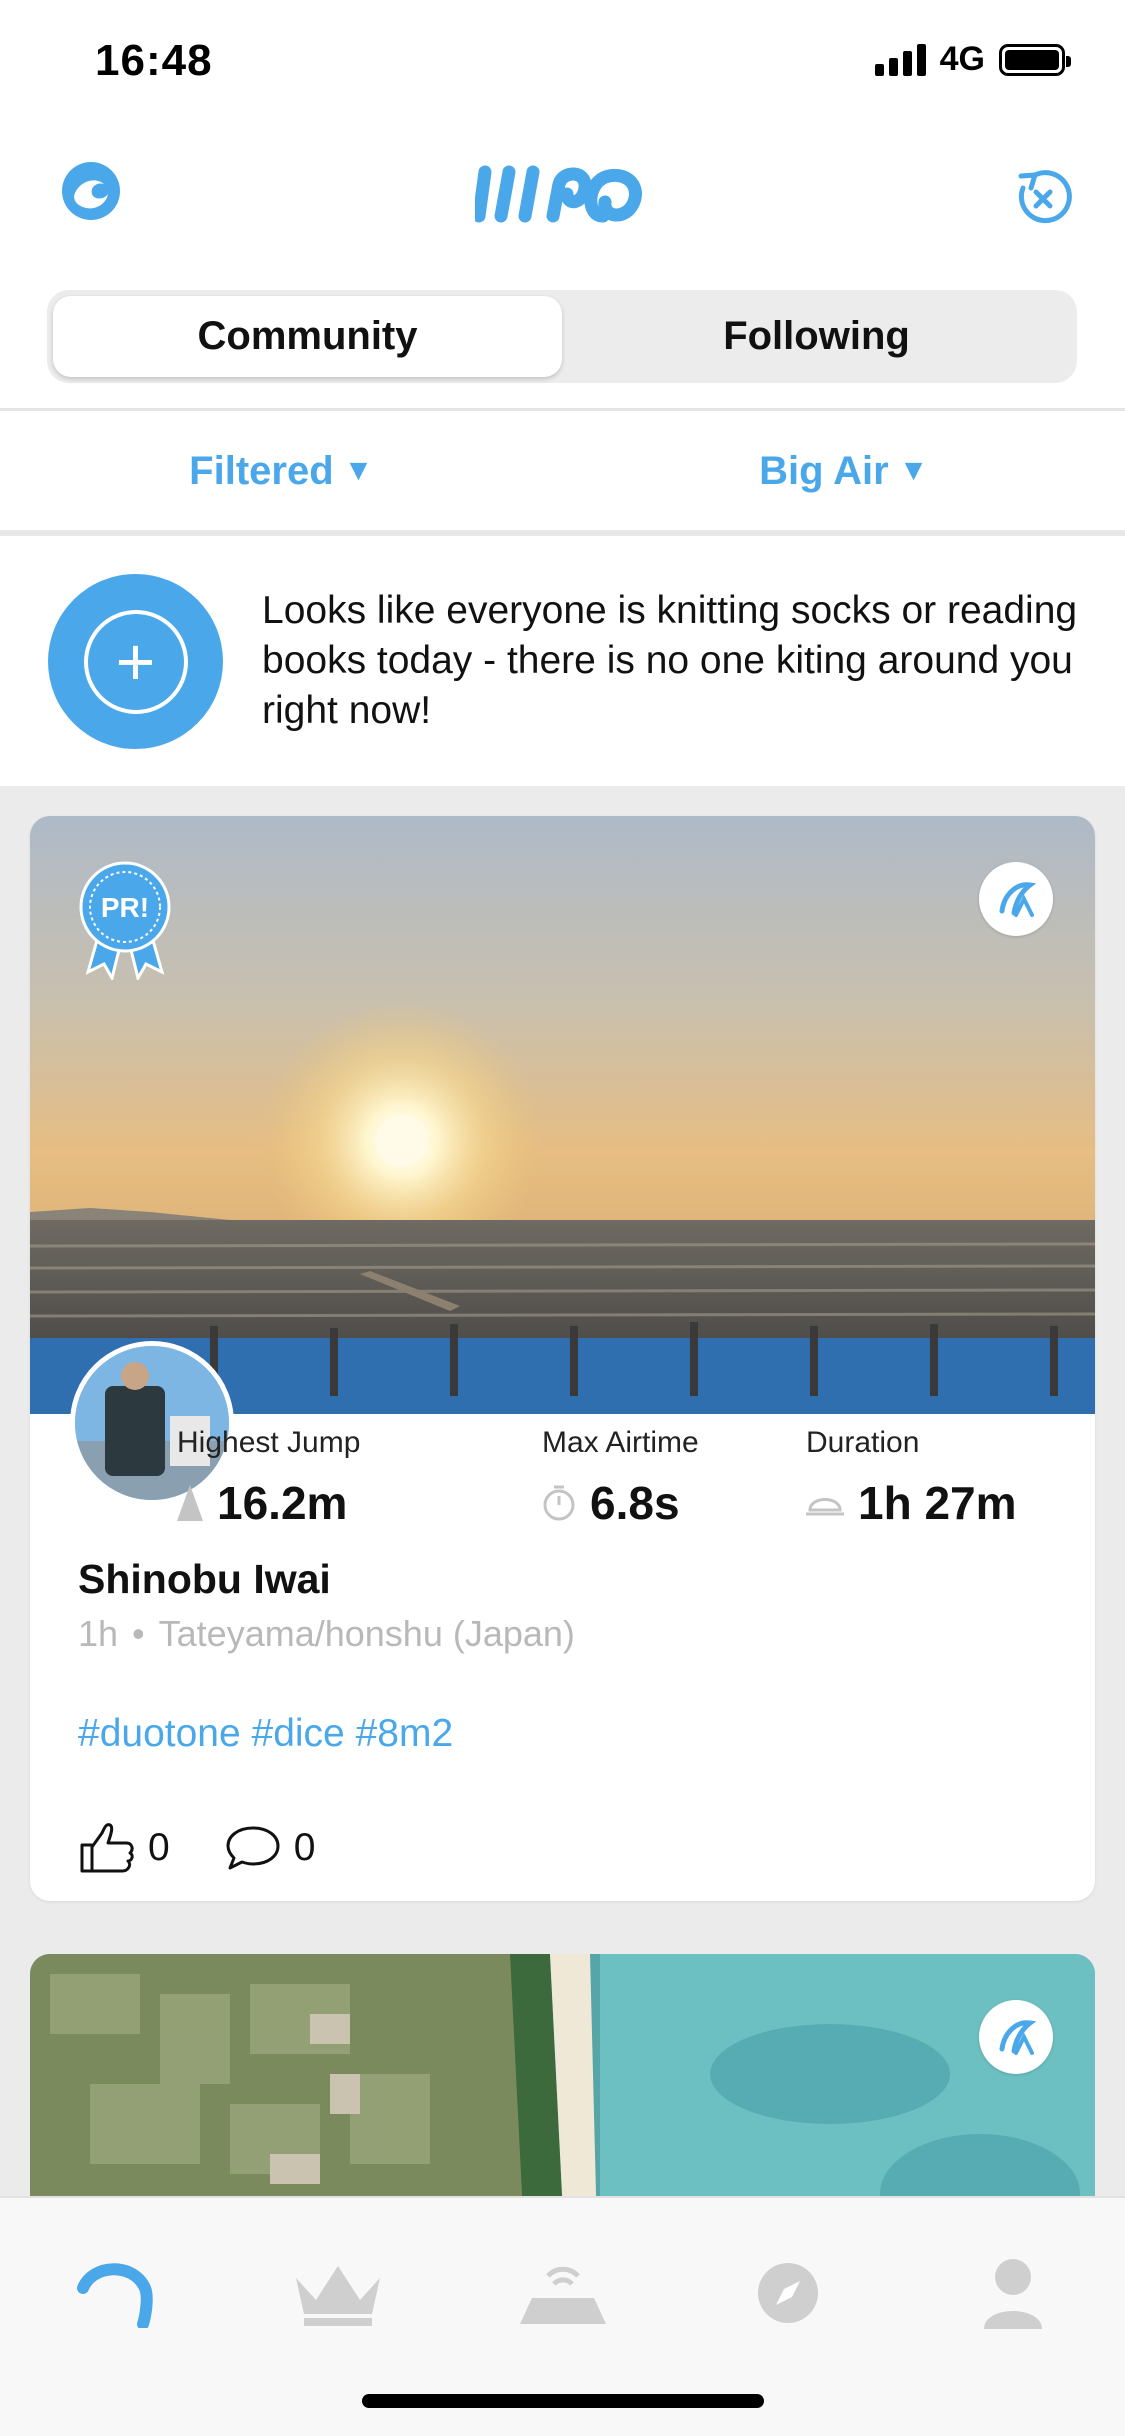  I want to click on crown-icon, so click(338, 2293).